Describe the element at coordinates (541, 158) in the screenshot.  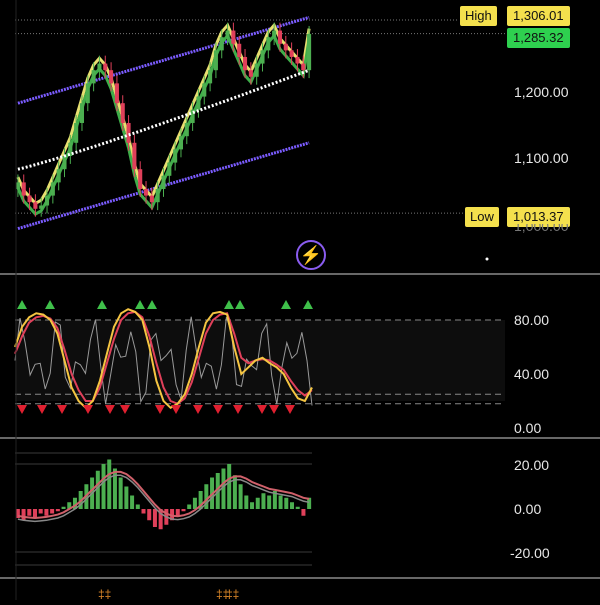
I see `price-axis-label-1100: 1,100.00` at that location.